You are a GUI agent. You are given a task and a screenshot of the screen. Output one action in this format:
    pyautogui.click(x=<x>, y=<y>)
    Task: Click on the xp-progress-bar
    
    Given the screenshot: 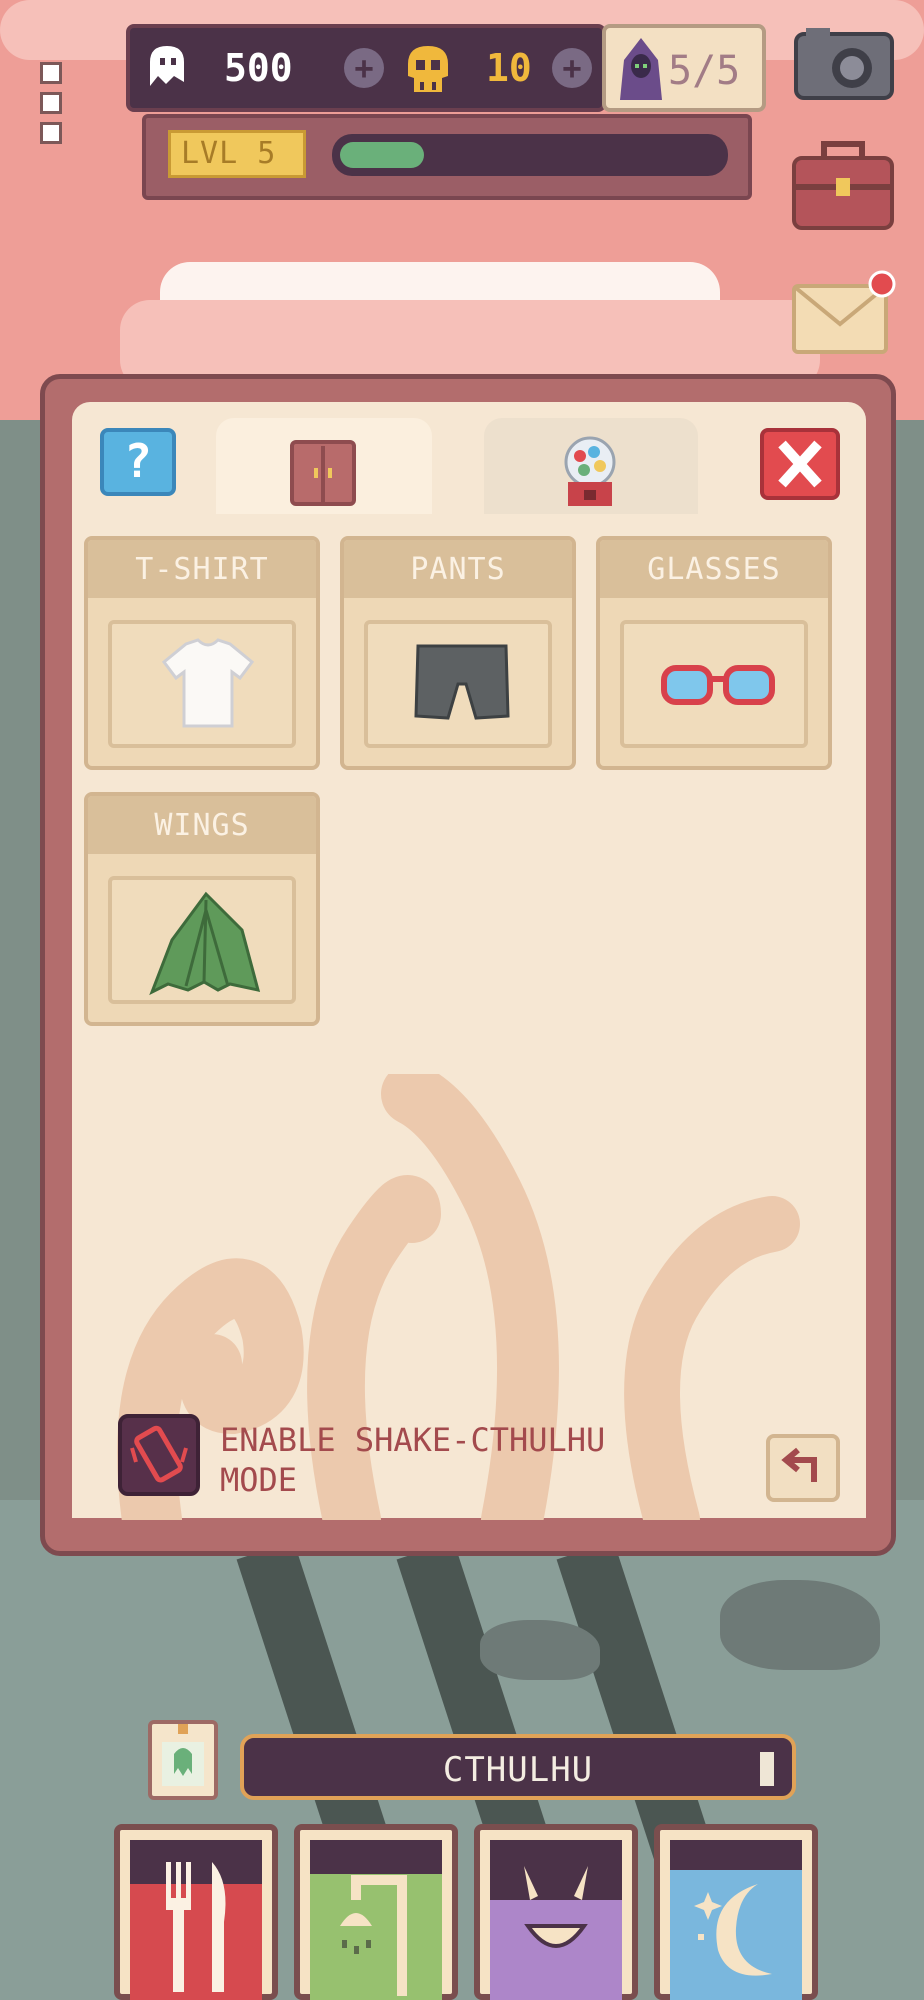 What is the action you would take?
    pyautogui.click(x=530, y=155)
    